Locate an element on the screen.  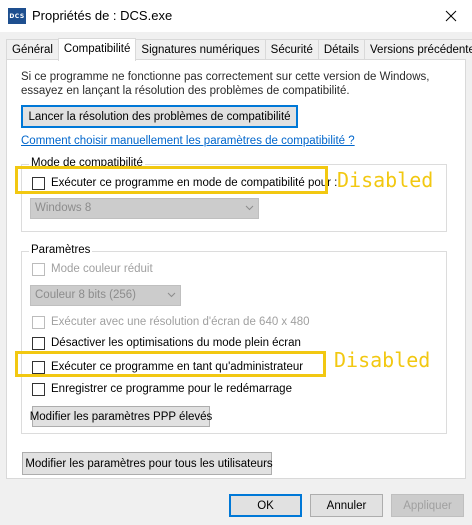
register-restart-checkbox is located at coordinates (38, 389).